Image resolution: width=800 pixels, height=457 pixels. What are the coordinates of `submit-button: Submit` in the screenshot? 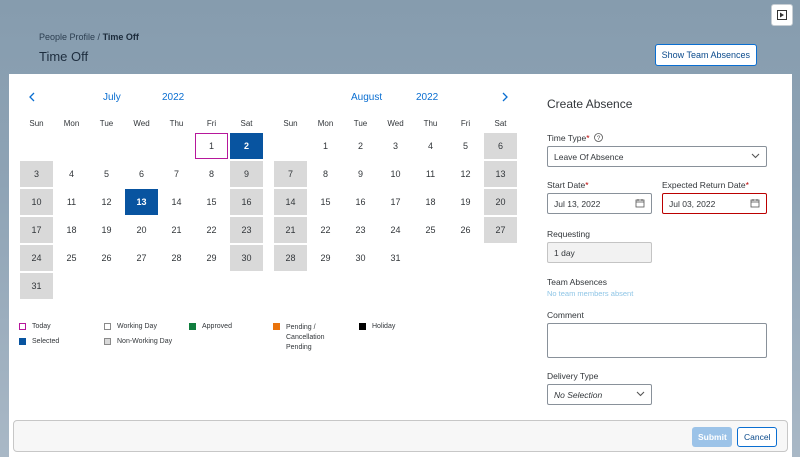 It's located at (712, 437).